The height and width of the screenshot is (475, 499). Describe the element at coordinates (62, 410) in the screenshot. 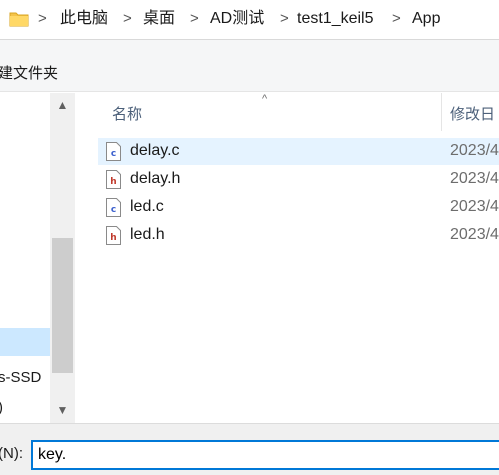

I see `scroll-down-icon: ▼` at that location.